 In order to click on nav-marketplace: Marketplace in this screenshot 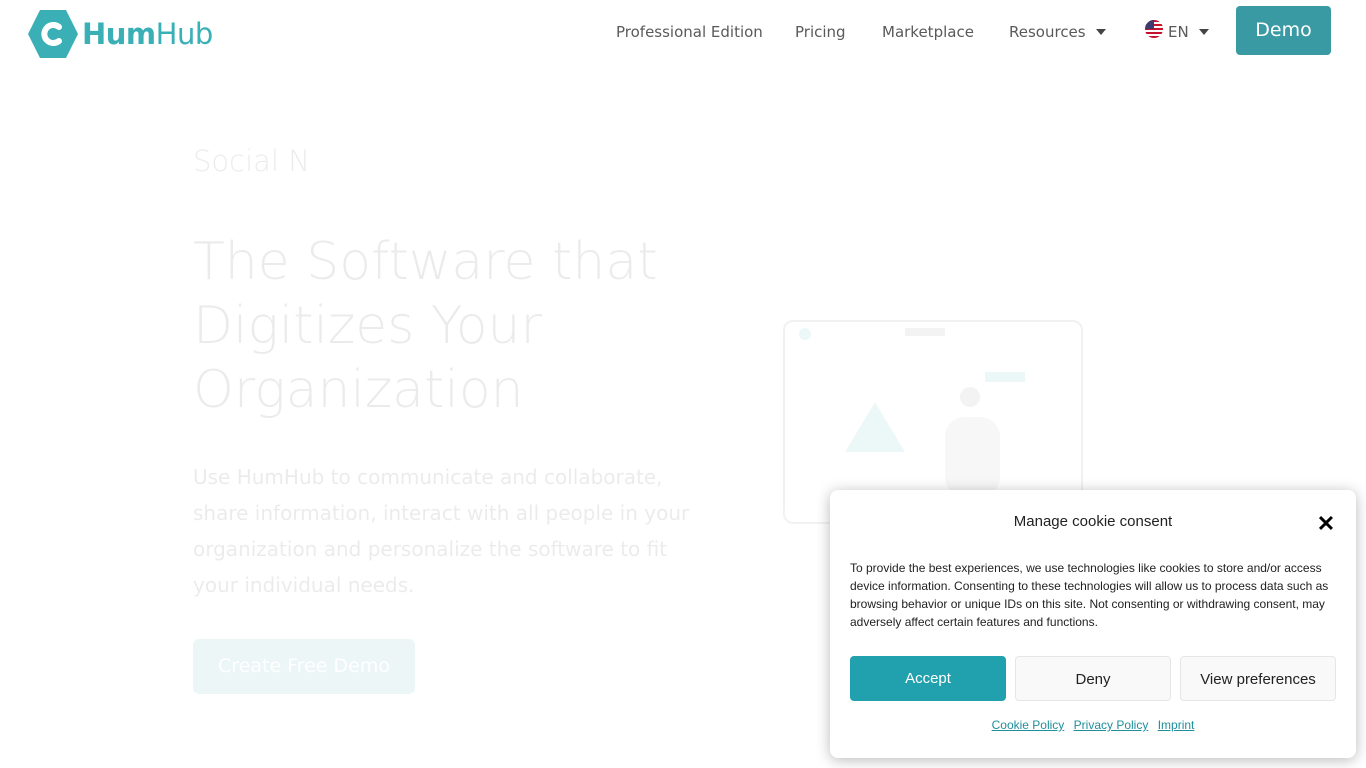, I will do `click(928, 32)`.